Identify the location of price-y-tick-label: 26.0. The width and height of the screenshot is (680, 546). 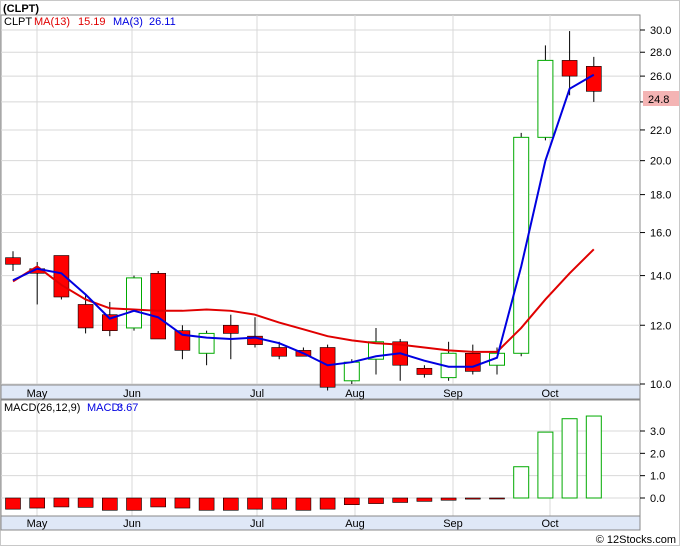
(660, 77).